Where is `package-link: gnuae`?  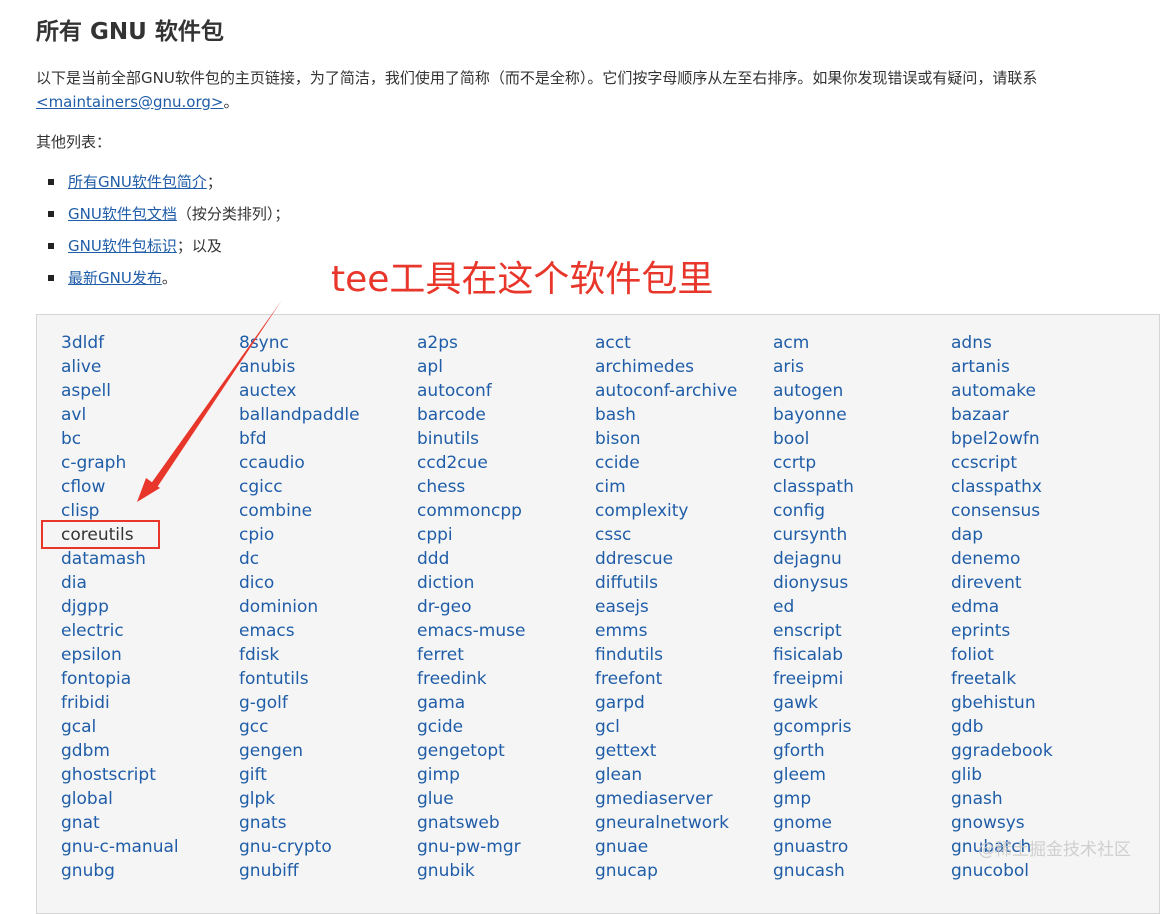 package-link: gnuae is located at coordinates (684, 847).